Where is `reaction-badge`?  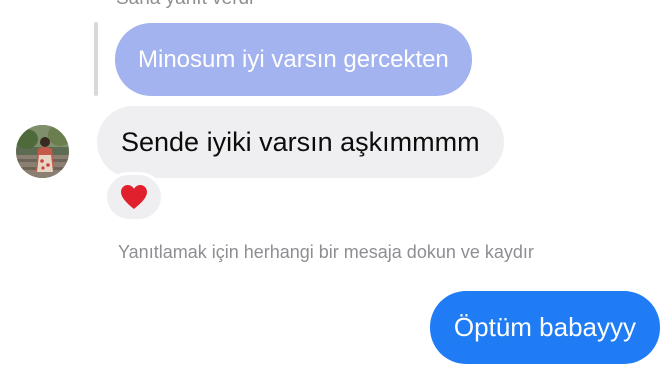 reaction-badge is located at coordinates (134, 197).